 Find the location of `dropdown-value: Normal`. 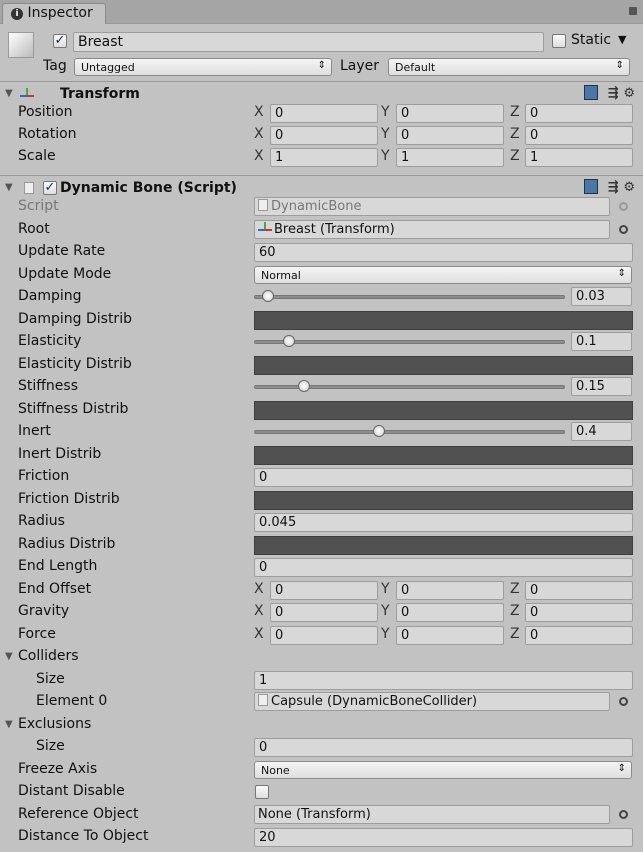

dropdown-value: Normal is located at coordinates (281, 275).